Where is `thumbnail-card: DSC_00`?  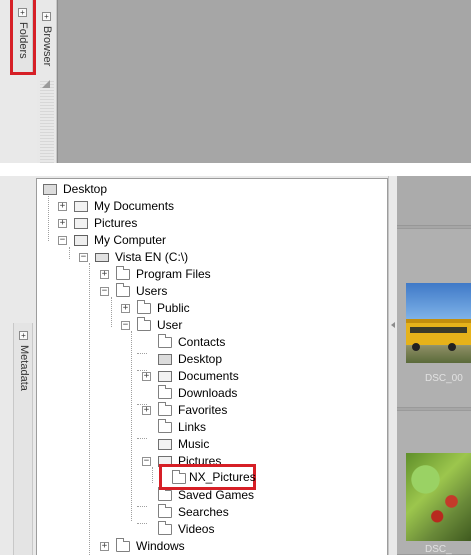 thumbnail-card: DSC_00 is located at coordinates (434, 318).